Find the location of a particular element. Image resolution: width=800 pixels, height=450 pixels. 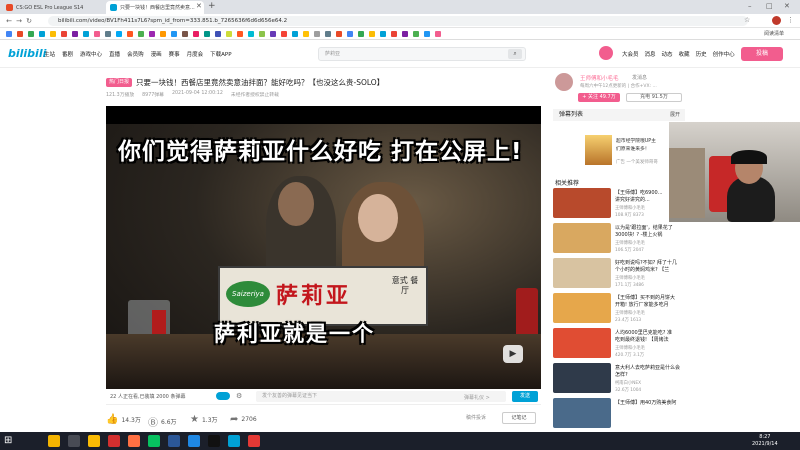

report-link: 稿件投诉 is located at coordinates (476, 417).